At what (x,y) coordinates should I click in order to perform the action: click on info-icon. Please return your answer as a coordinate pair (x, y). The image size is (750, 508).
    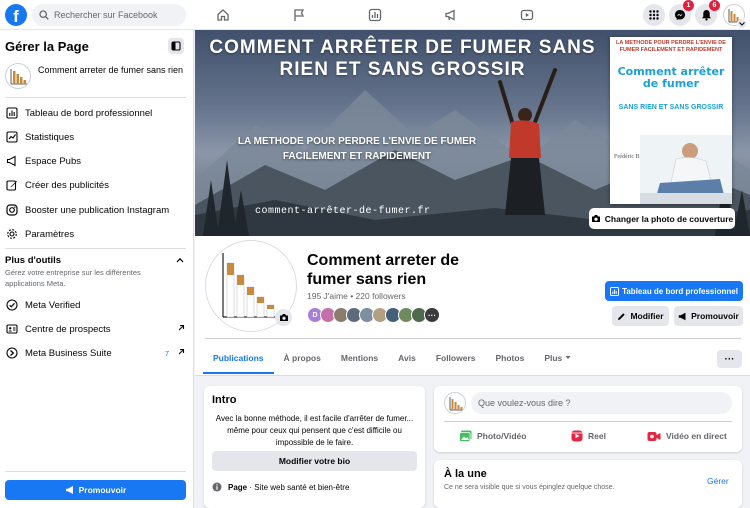
    Looking at the image, I should click on (217, 487).